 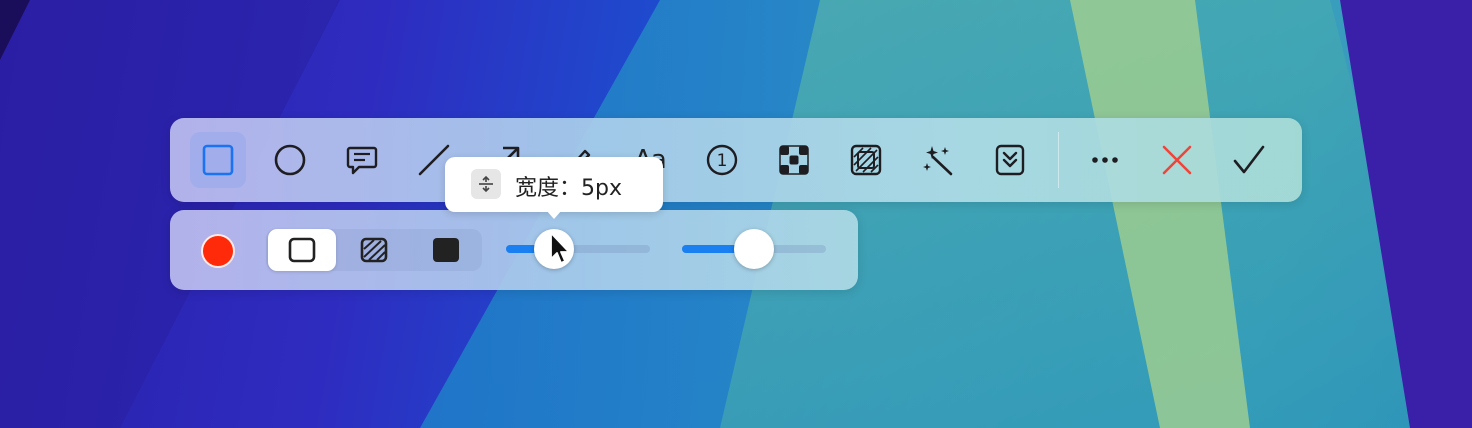 I want to click on more-button, so click(x=1105, y=160).